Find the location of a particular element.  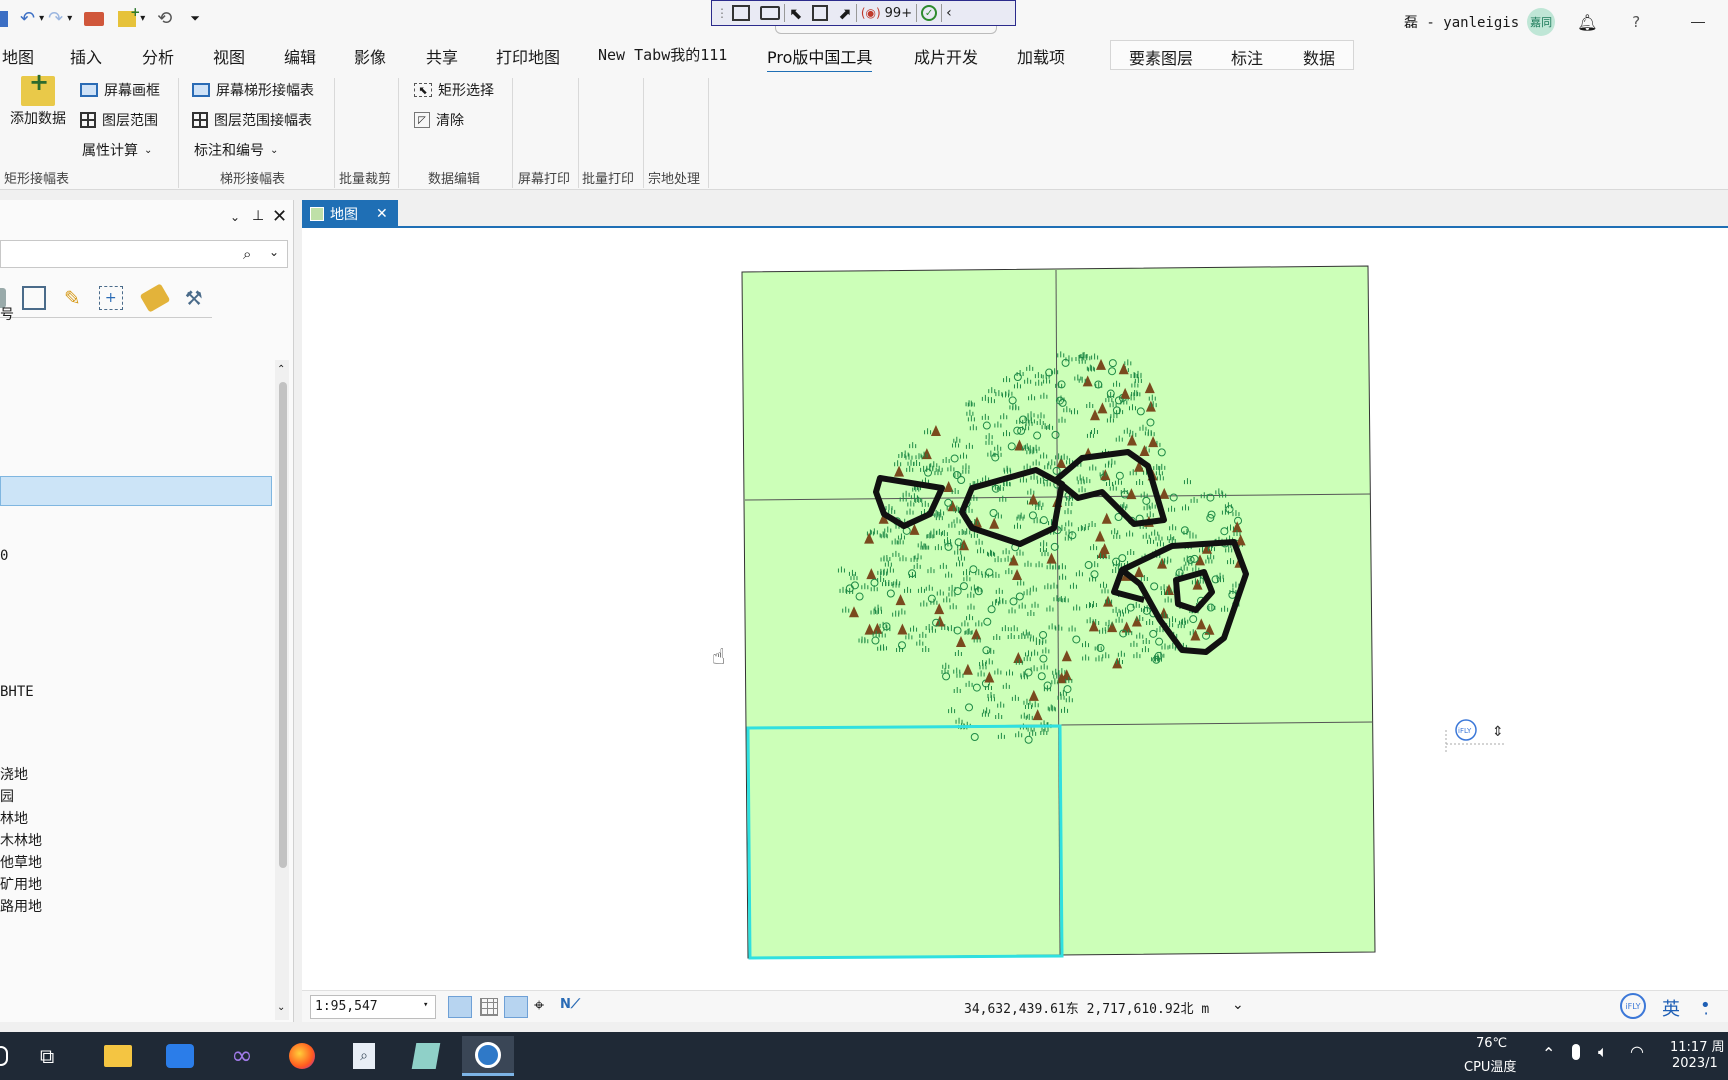

layer-tree-item: 林地 is located at coordinates (14, 818).